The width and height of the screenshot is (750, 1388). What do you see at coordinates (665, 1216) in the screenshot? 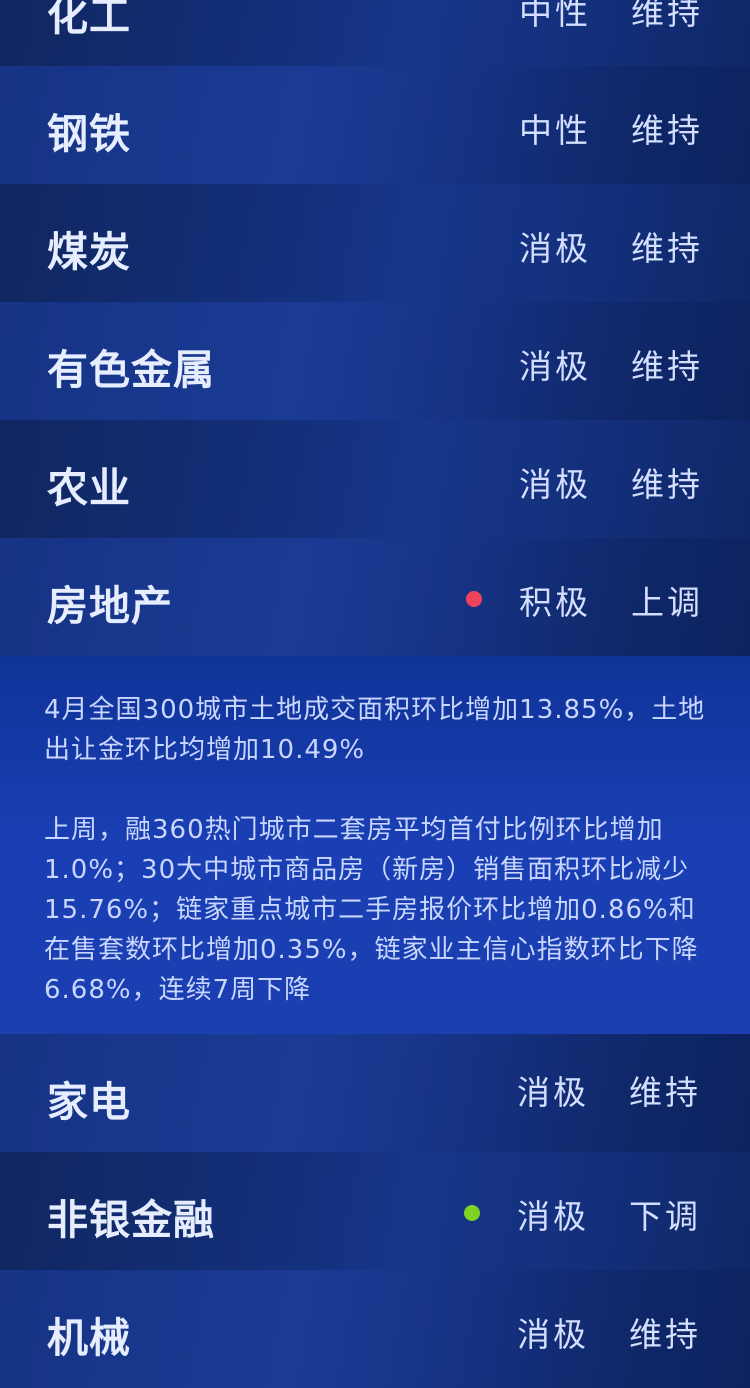
I see `sector-rating-change: 下调` at bounding box center [665, 1216].